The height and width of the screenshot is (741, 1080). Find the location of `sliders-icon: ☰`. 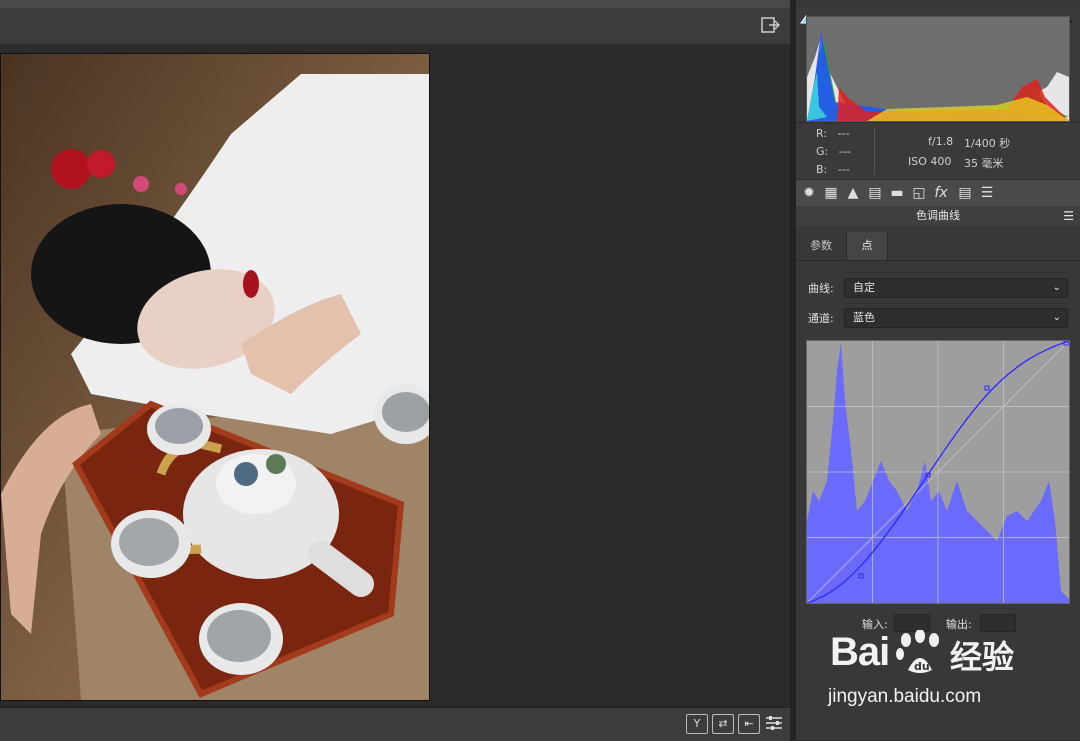

sliders-icon: ☰ is located at coordinates (987, 193).